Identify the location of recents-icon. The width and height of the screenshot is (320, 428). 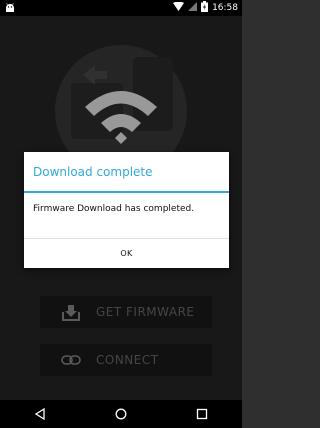
(202, 414).